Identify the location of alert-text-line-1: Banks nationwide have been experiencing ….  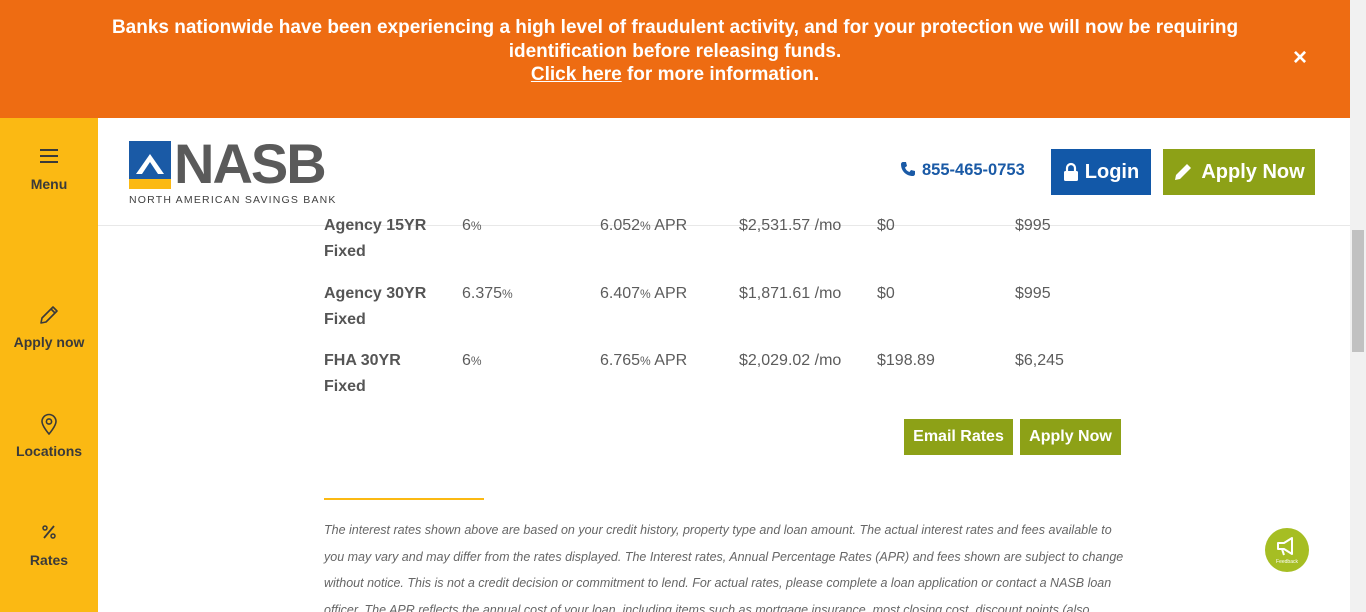
(675, 27).